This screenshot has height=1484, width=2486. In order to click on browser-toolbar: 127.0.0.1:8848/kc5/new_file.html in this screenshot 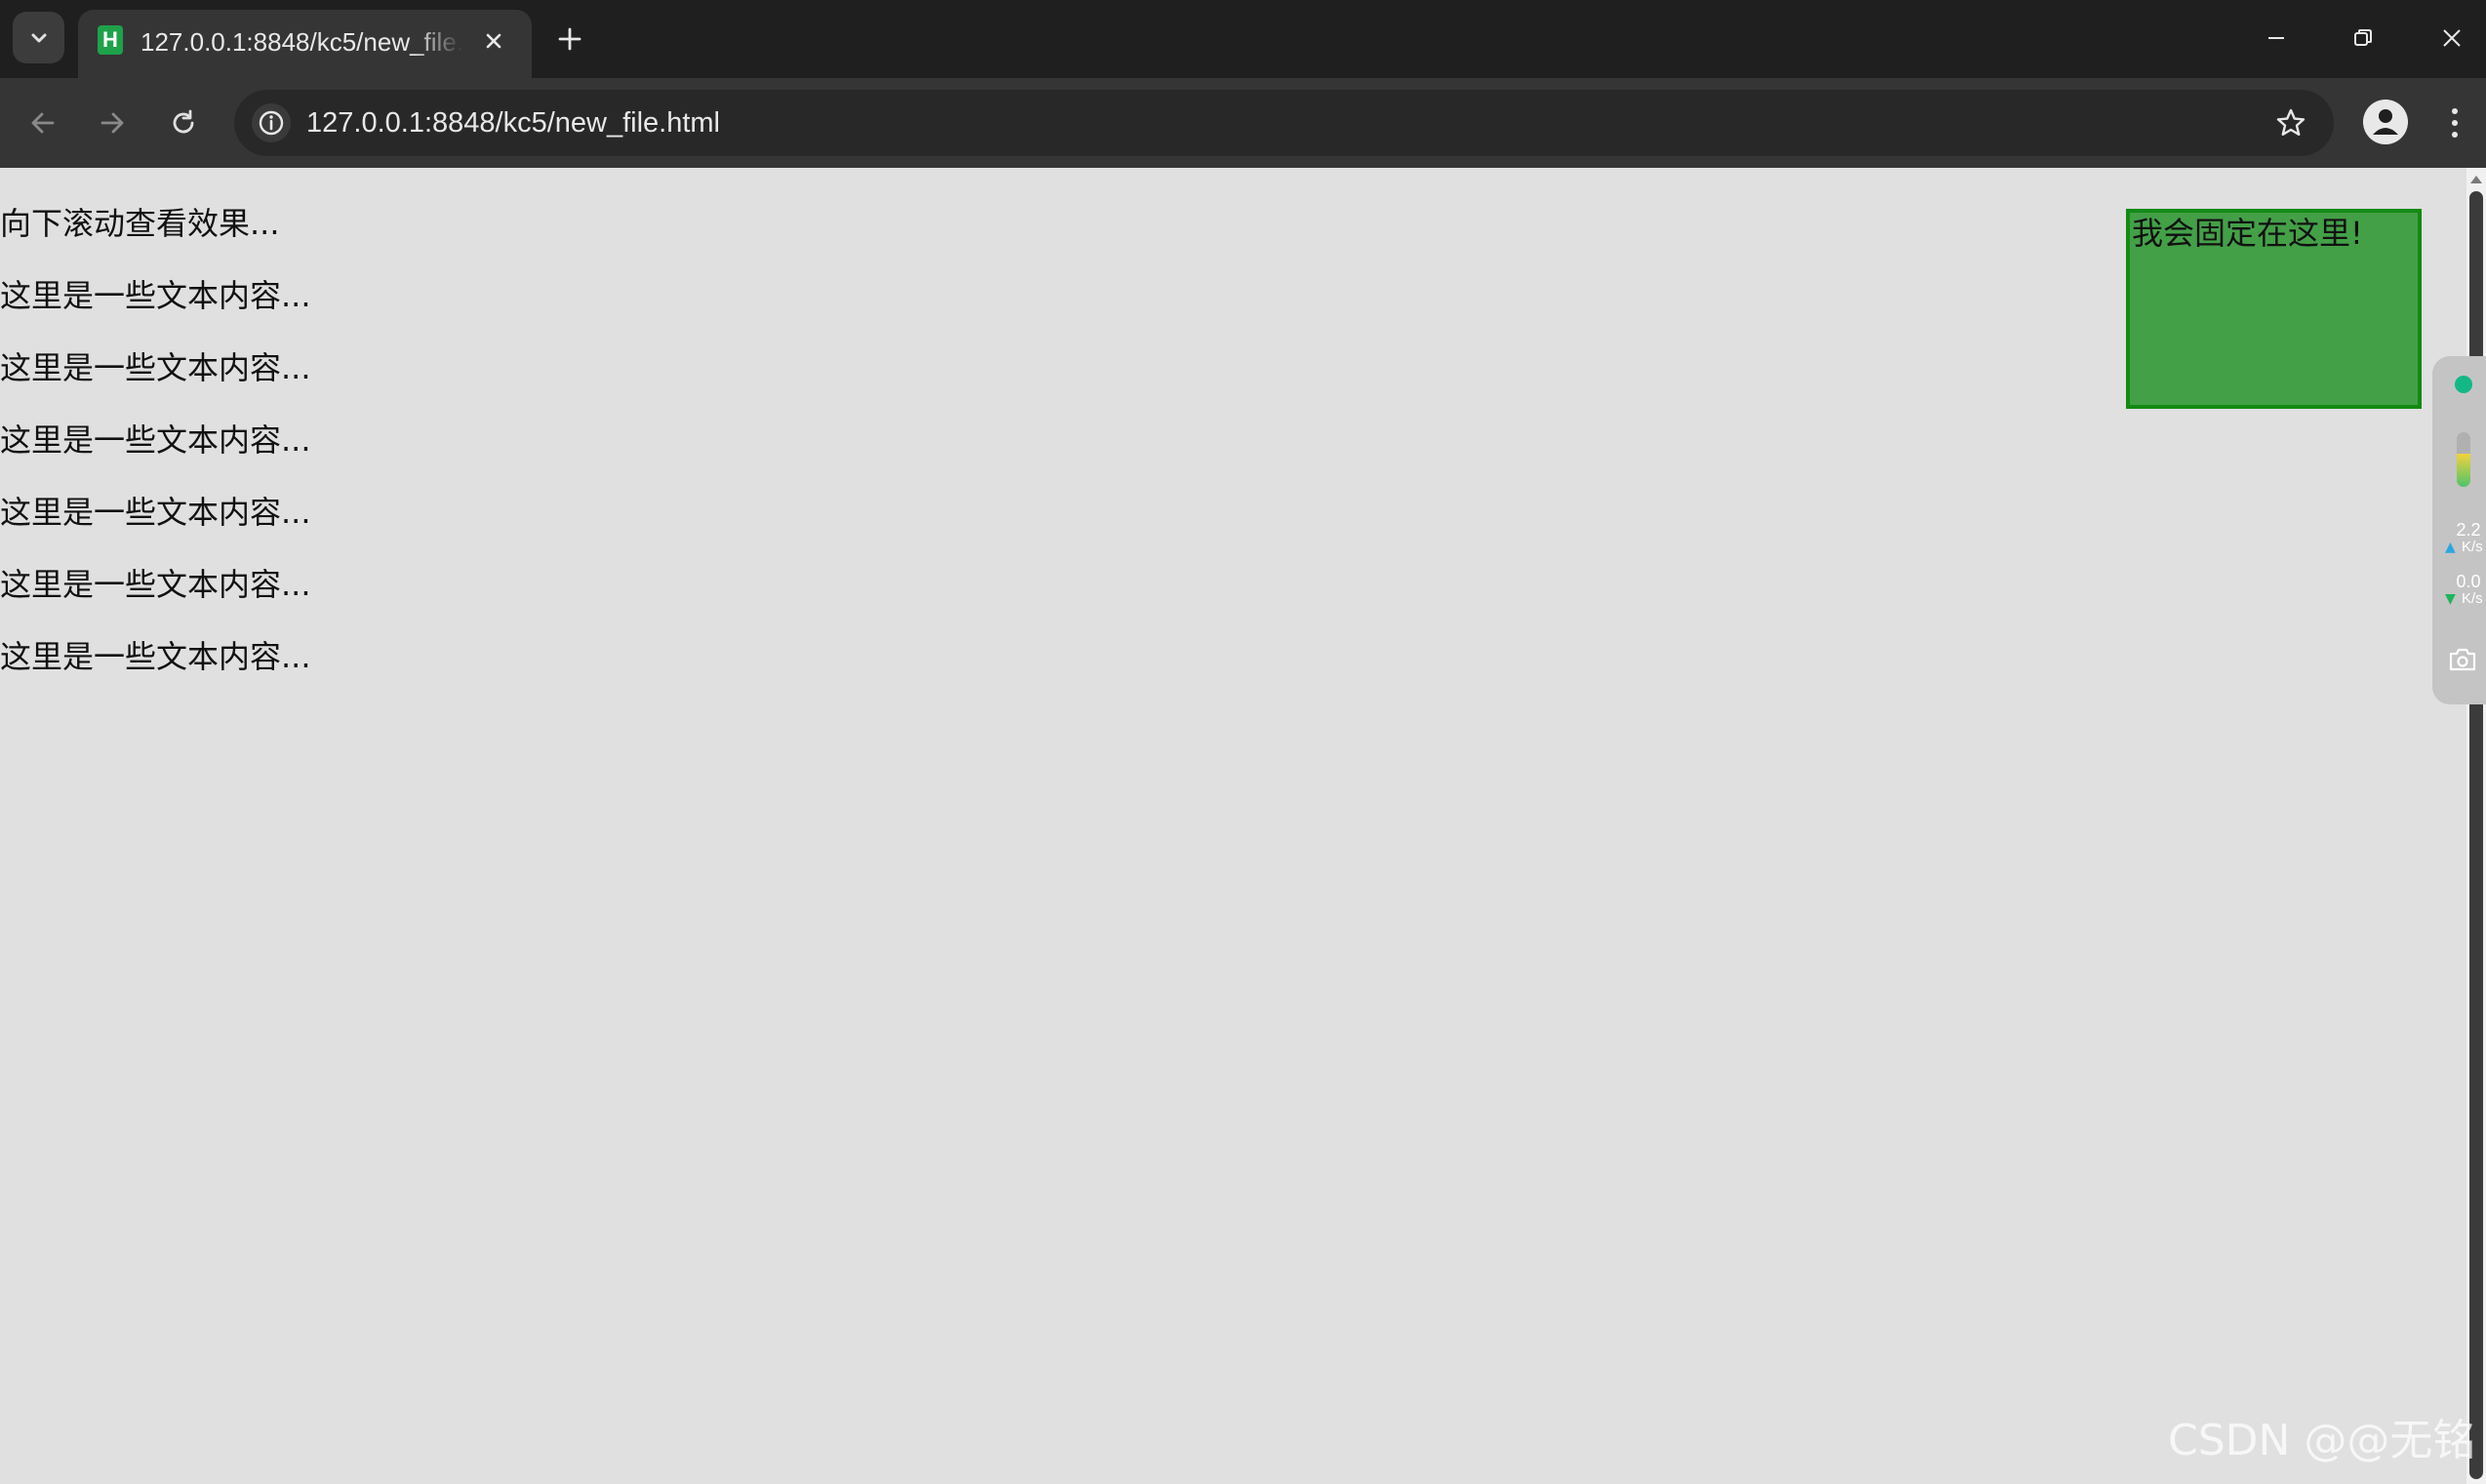, I will do `click(1243, 123)`.